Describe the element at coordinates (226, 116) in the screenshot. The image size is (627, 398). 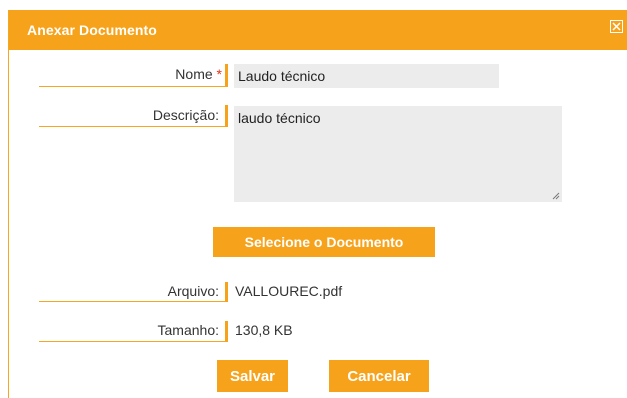
I see `descricao-accent-bar` at that location.